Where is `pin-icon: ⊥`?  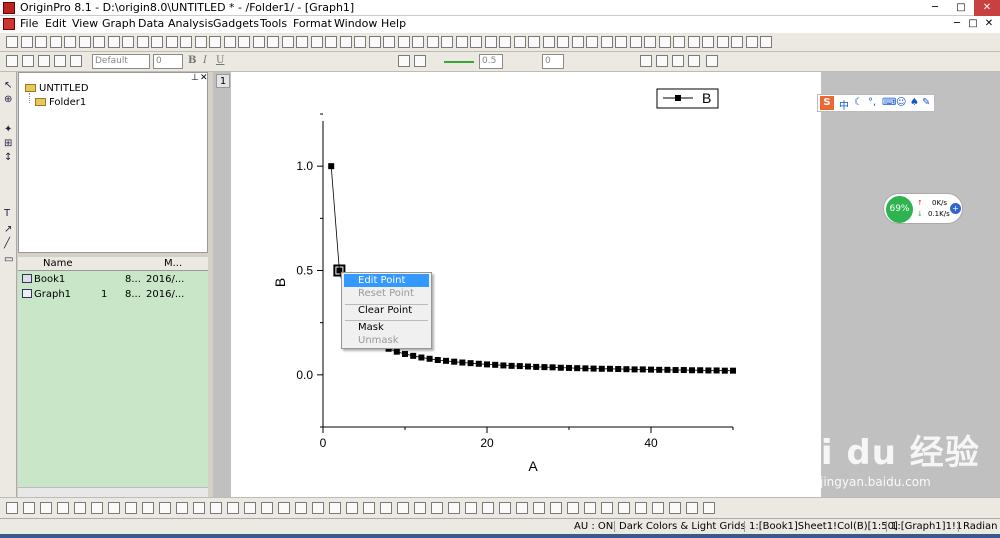 pin-icon: ⊥ is located at coordinates (195, 78).